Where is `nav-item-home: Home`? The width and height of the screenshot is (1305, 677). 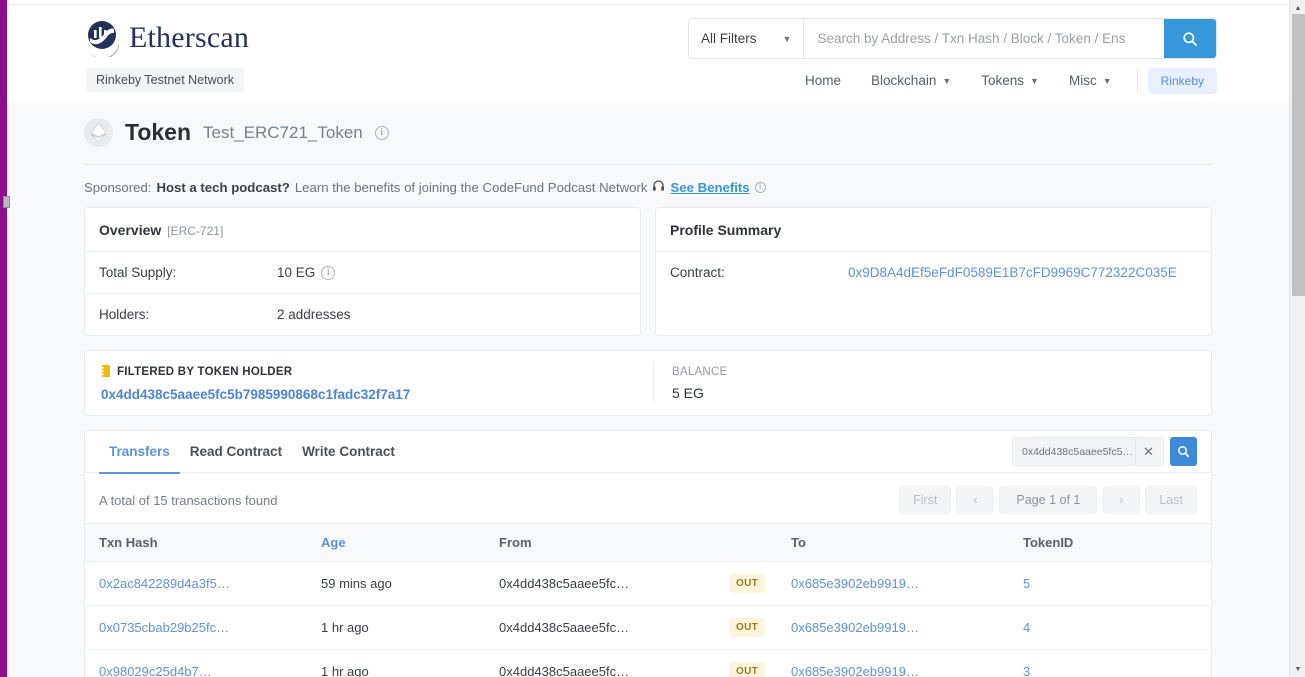
nav-item-home: Home is located at coordinates (823, 80).